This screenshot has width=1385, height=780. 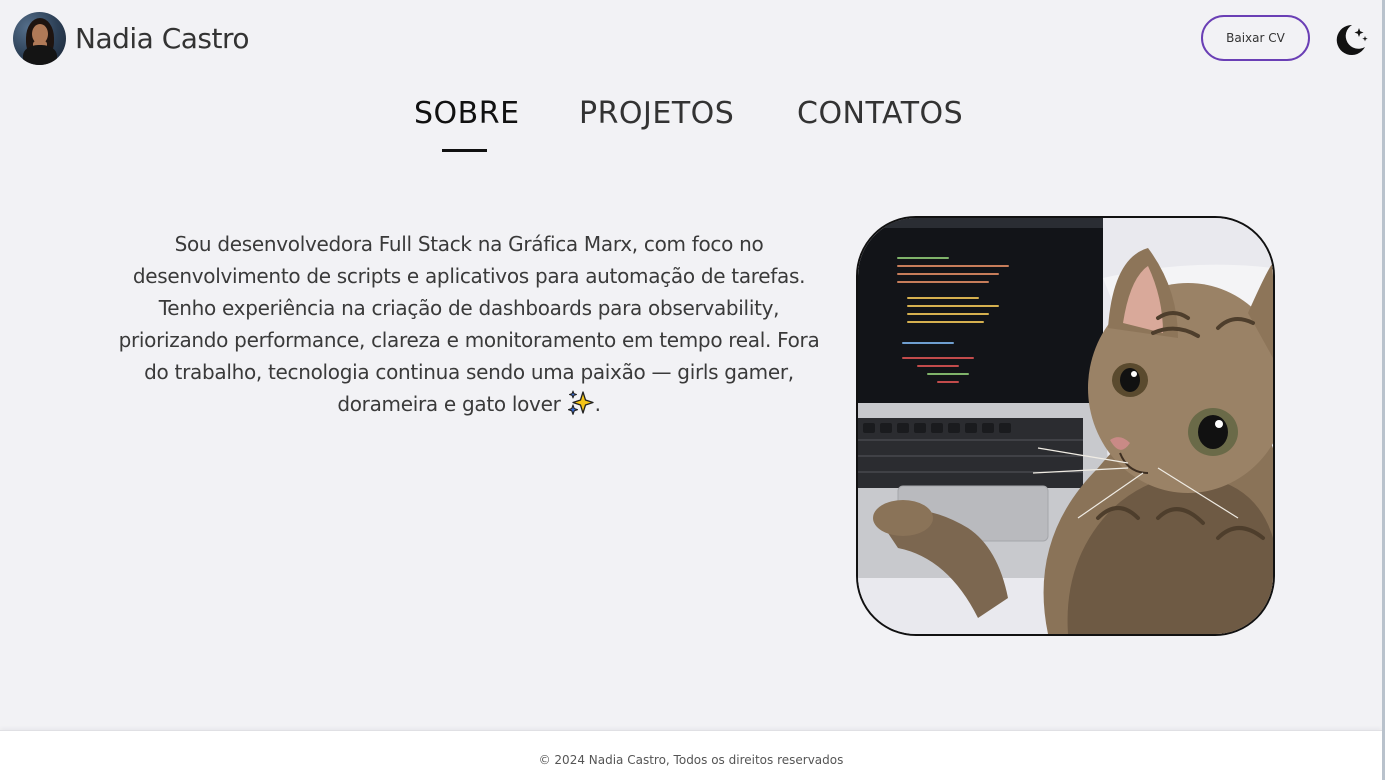 What do you see at coordinates (467, 116) in the screenshot?
I see `tab-sobre: SOBRE` at bounding box center [467, 116].